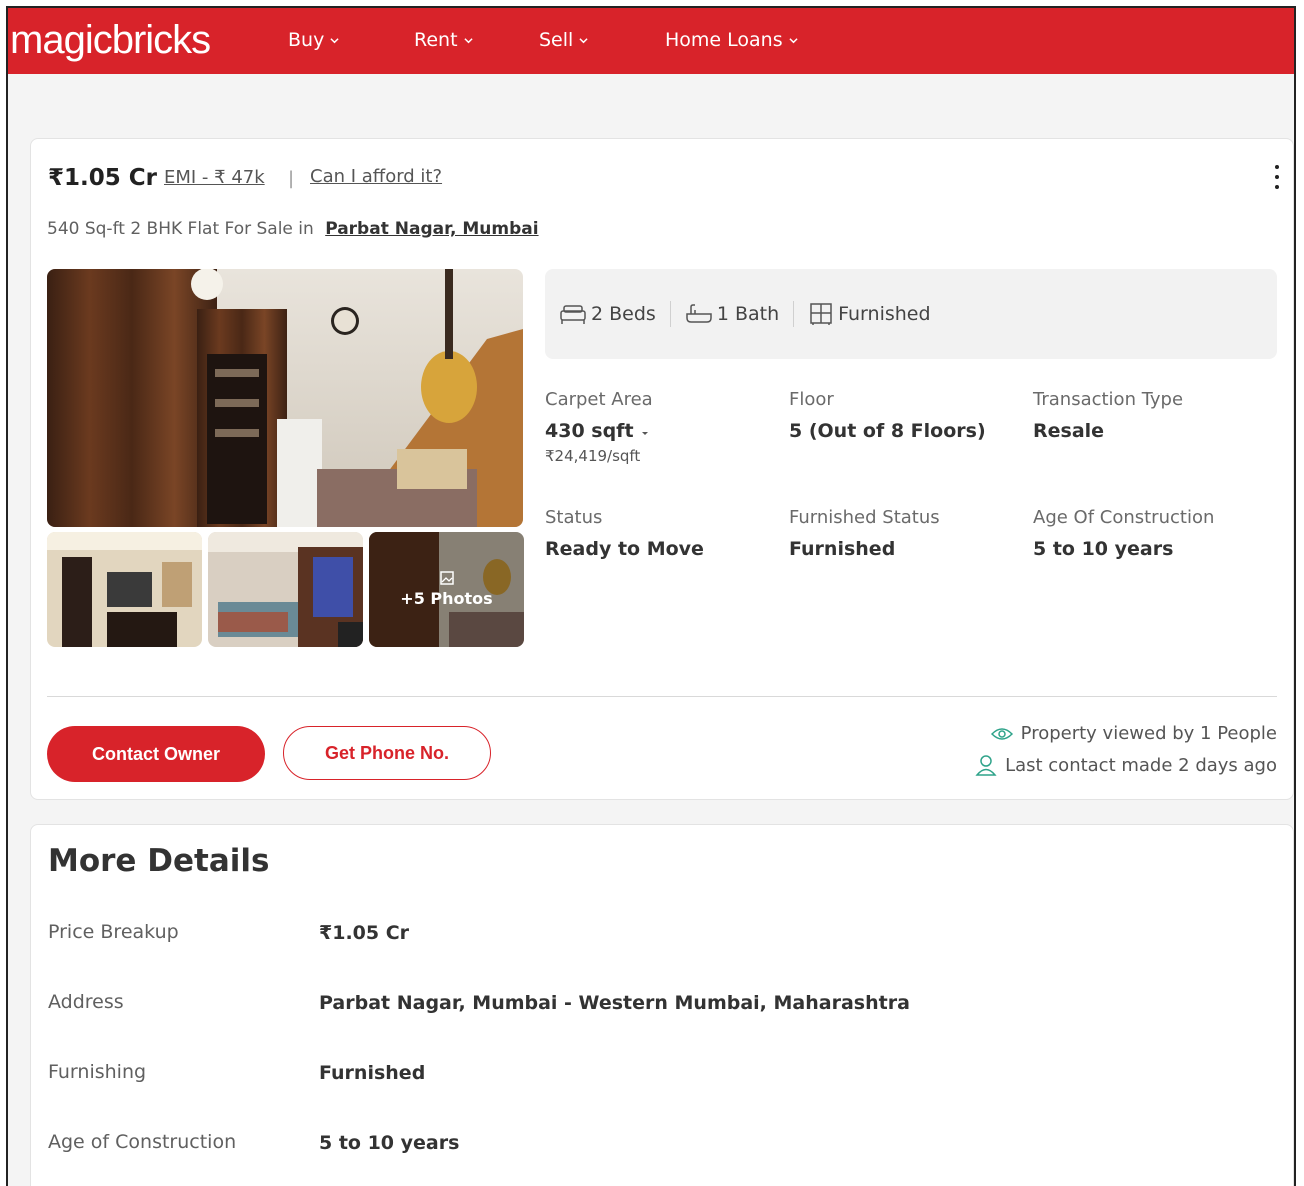  What do you see at coordinates (364, 933) in the screenshot?
I see `detail-value: ₹1.05 Cr` at bounding box center [364, 933].